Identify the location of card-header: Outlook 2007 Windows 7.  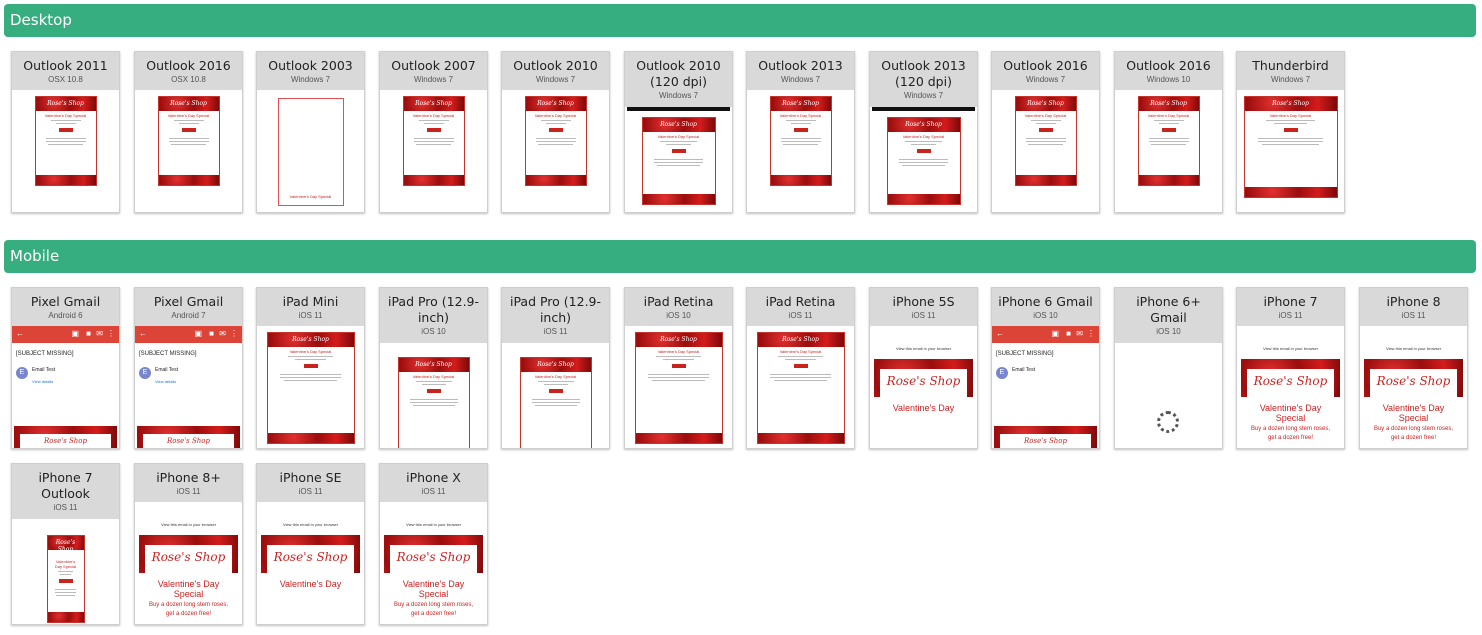
(433, 71).